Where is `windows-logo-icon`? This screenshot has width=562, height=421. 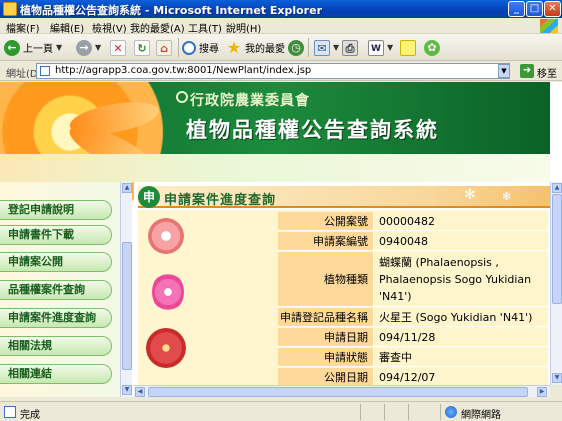 windows-logo-icon is located at coordinates (549, 26).